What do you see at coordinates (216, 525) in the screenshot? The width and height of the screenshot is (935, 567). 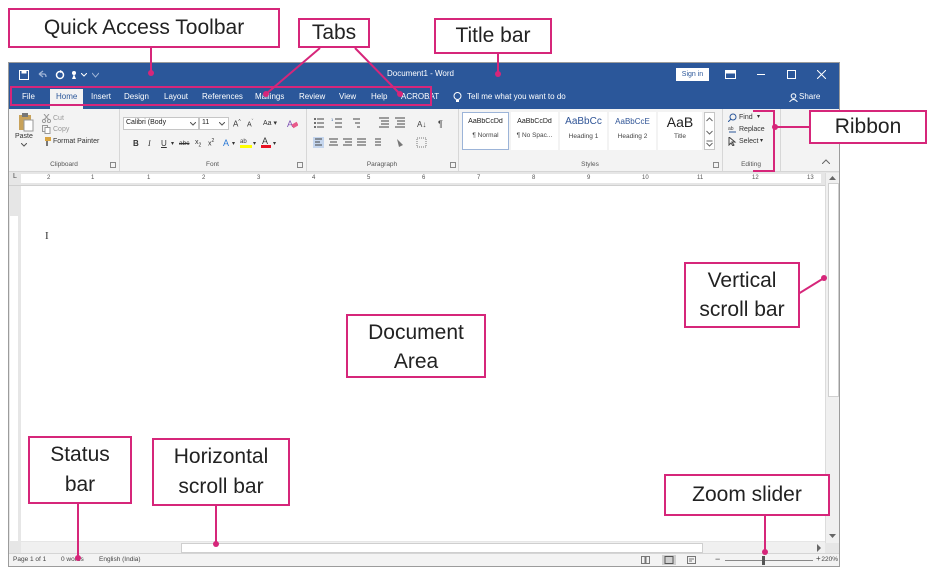 I see `callout-leader-line` at bounding box center [216, 525].